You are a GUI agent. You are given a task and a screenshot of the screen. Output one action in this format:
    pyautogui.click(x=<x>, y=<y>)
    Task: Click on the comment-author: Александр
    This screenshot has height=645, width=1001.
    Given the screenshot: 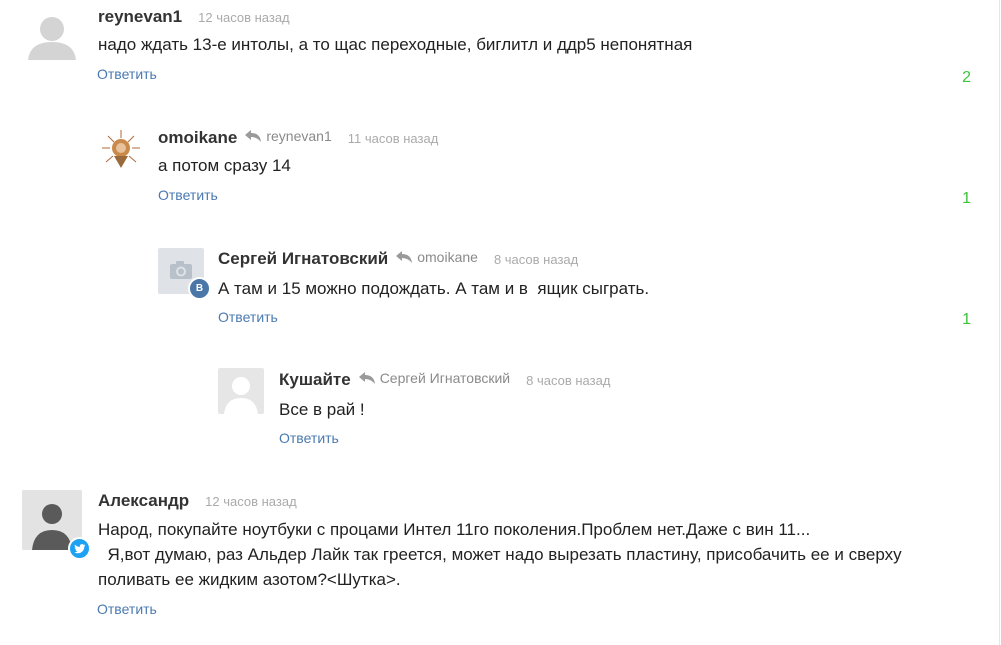 What is the action you would take?
    pyautogui.click(x=143, y=501)
    